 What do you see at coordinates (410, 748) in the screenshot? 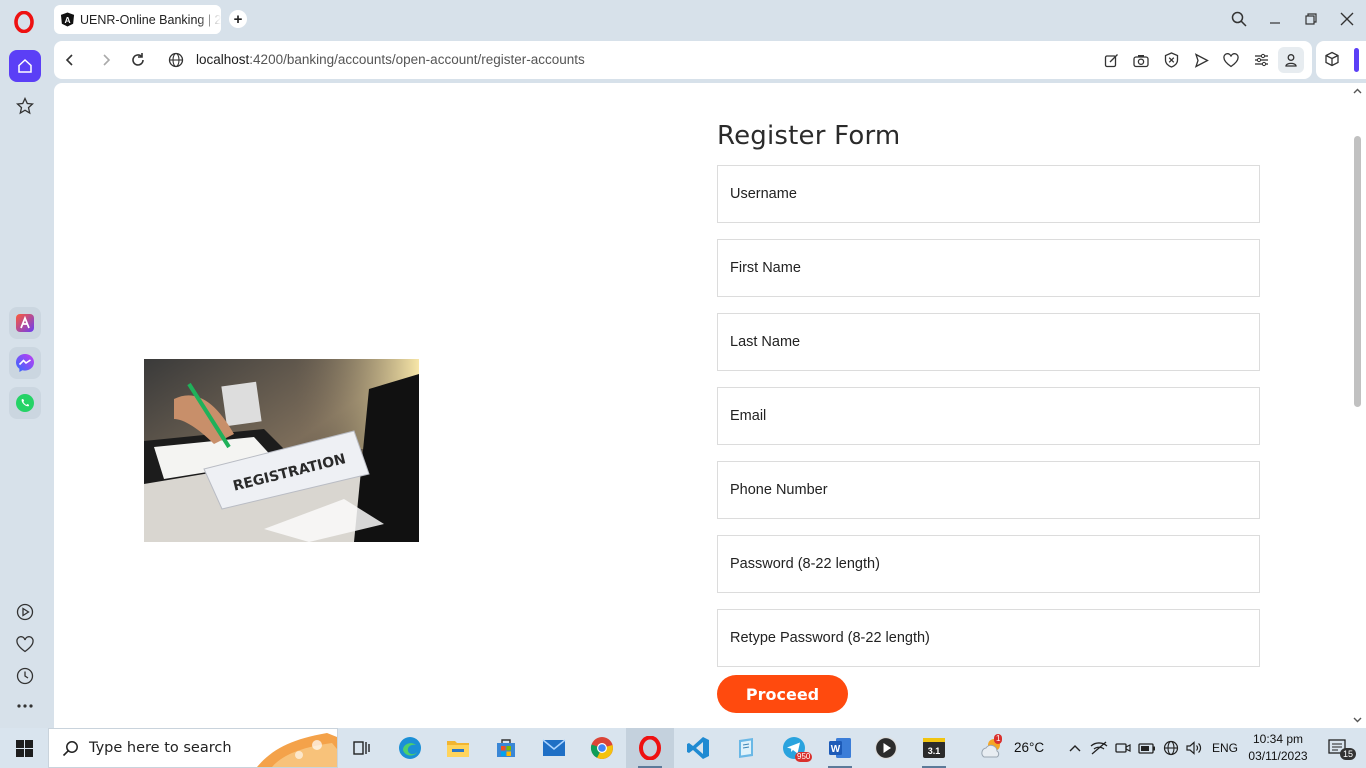
I see `edge-icon` at bounding box center [410, 748].